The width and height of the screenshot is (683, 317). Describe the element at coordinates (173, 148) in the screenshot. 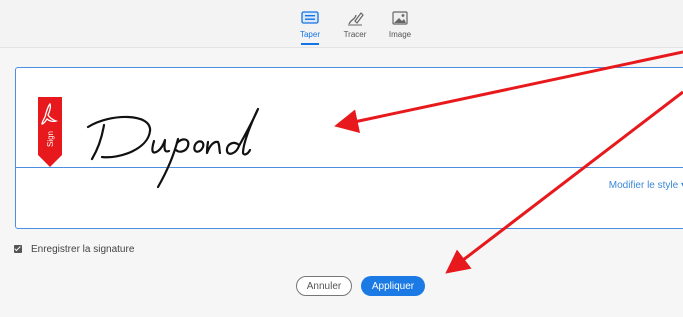

I see `signature-handwriting` at that location.